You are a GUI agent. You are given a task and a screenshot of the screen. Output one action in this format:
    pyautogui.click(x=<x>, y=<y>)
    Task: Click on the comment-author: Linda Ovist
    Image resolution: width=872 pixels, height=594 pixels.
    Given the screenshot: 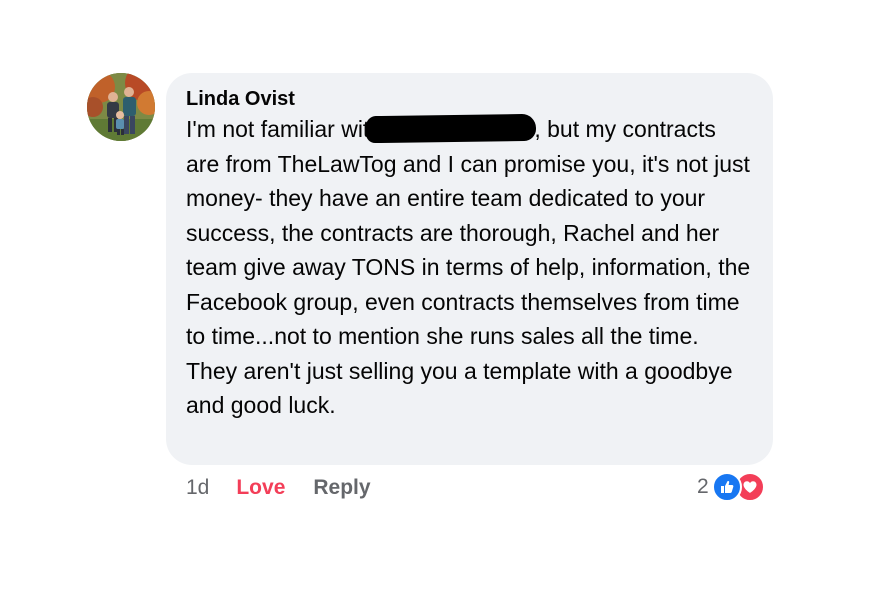 What is the action you would take?
    pyautogui.click(x=469, y=99)
    